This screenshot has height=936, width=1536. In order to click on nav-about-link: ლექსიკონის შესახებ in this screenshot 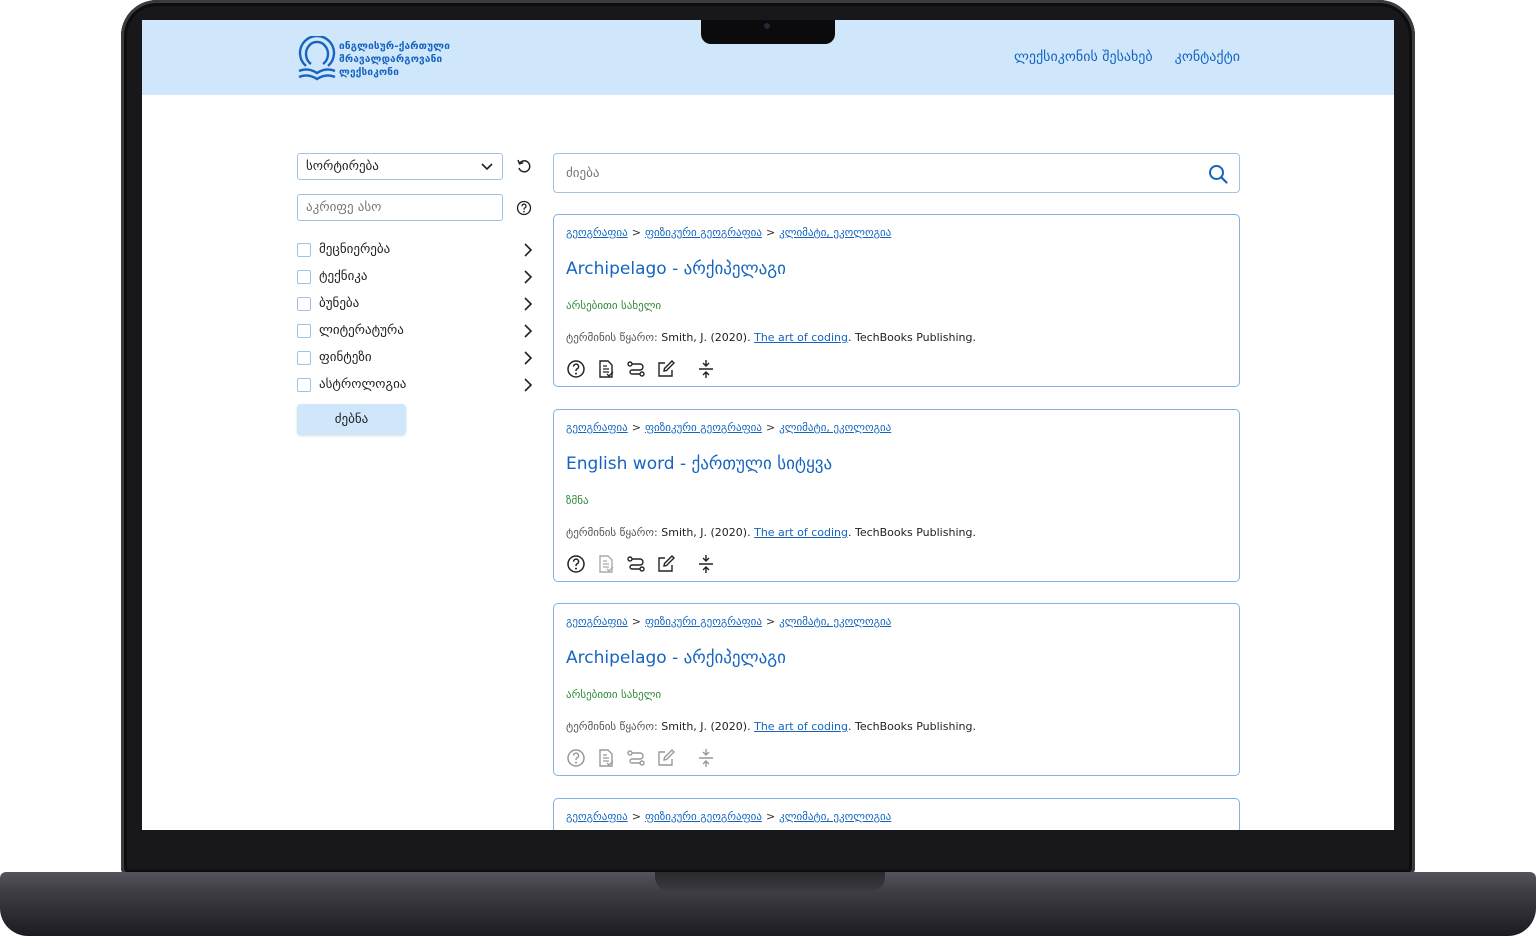, I will do `click(1083, 57)`.